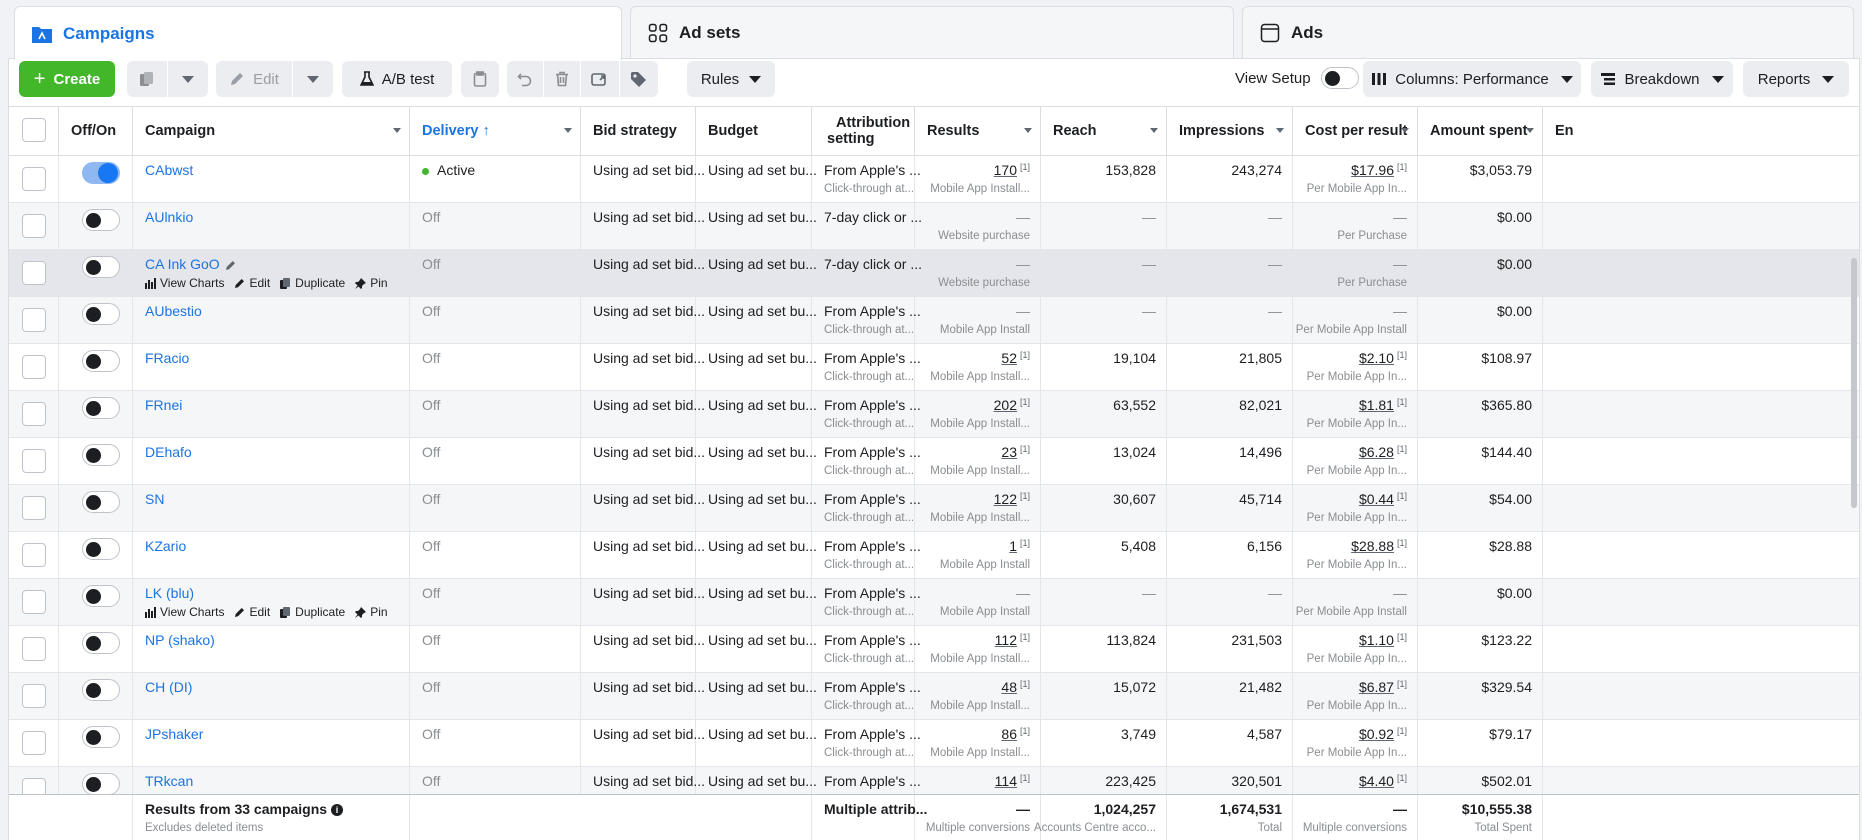 This screenshot has height=840, width=1862. Describe the element at coordinates (600, 79) in the screenshot. I see `export-button` at that location.